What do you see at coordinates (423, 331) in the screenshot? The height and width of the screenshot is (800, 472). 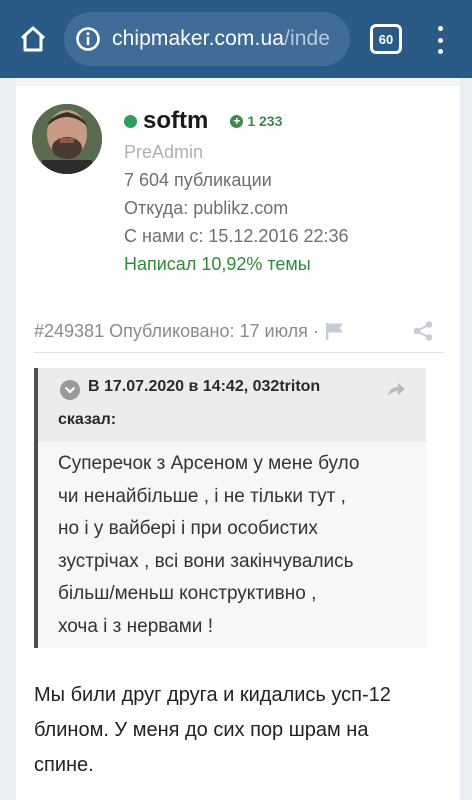 I see `share-icon` at bounding box center [423, 331].